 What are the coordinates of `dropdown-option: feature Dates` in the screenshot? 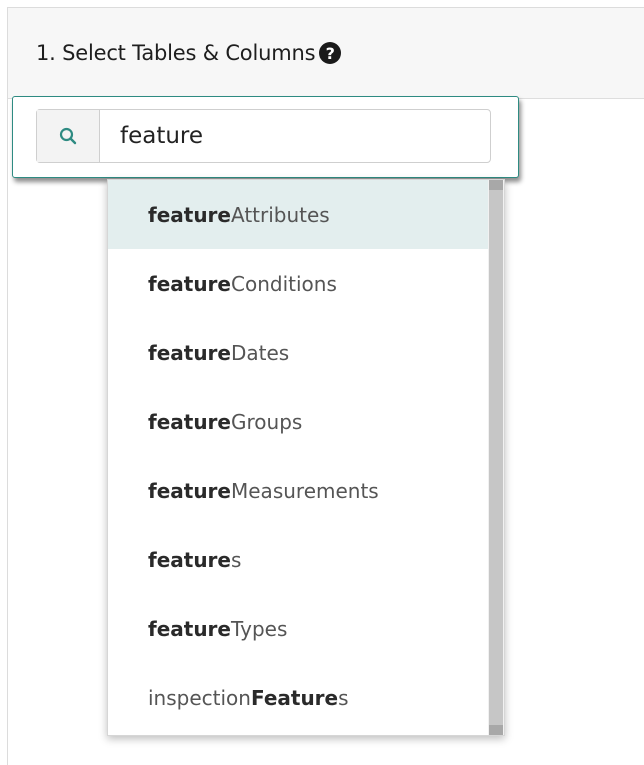 It's located at (298, 352).